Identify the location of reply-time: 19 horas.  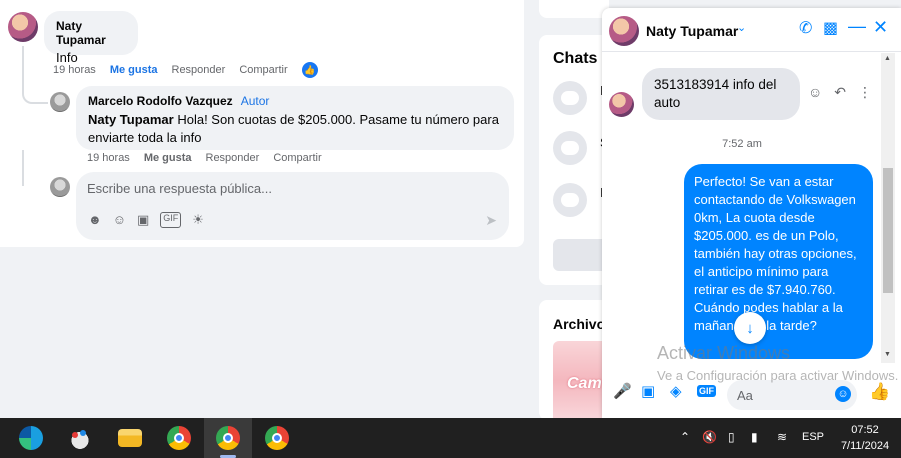
(108, 158).